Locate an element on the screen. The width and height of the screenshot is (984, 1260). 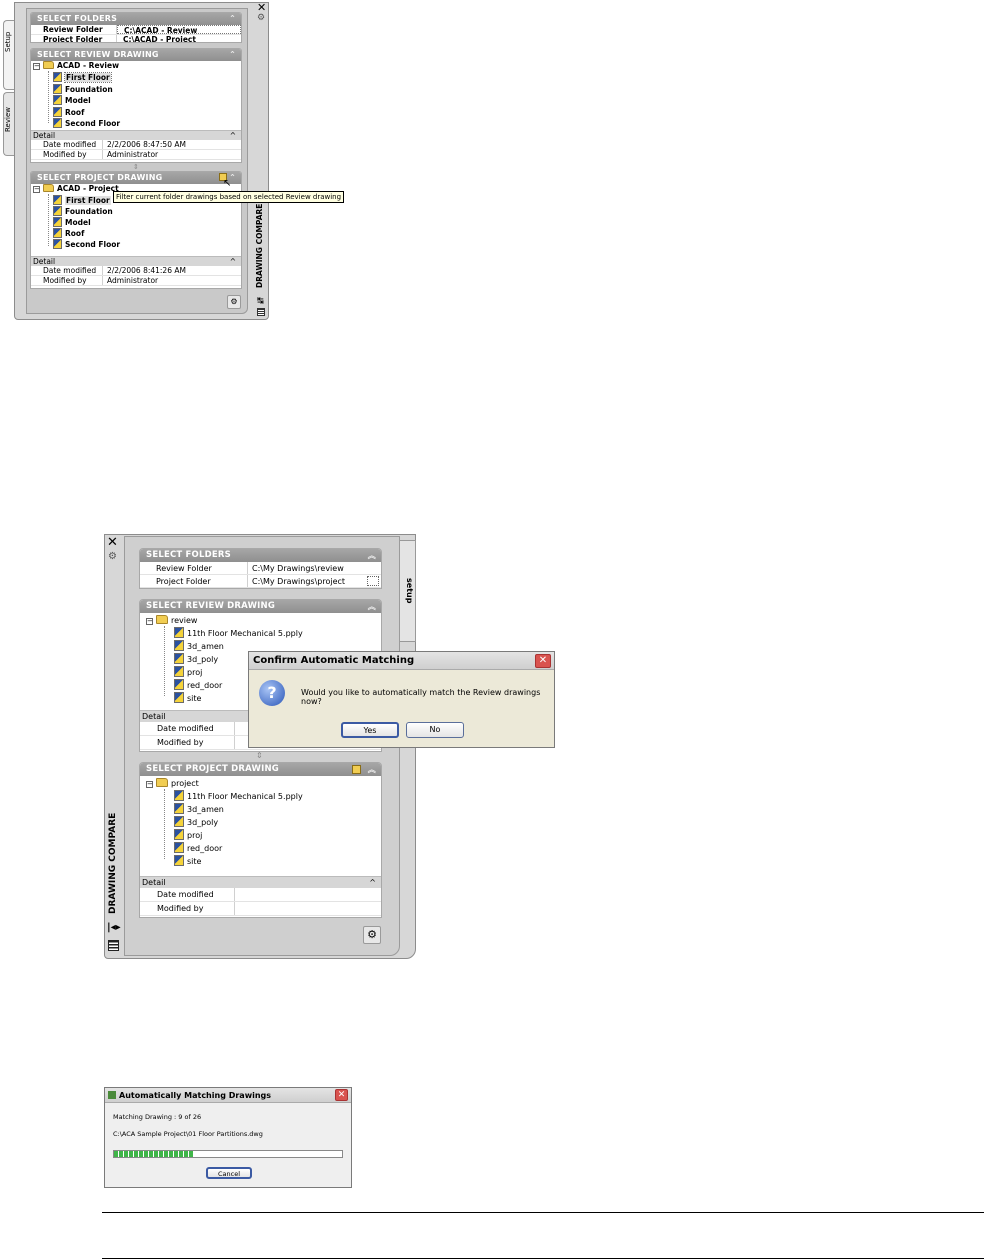
filter-icon is located at coordinates (356, 769).